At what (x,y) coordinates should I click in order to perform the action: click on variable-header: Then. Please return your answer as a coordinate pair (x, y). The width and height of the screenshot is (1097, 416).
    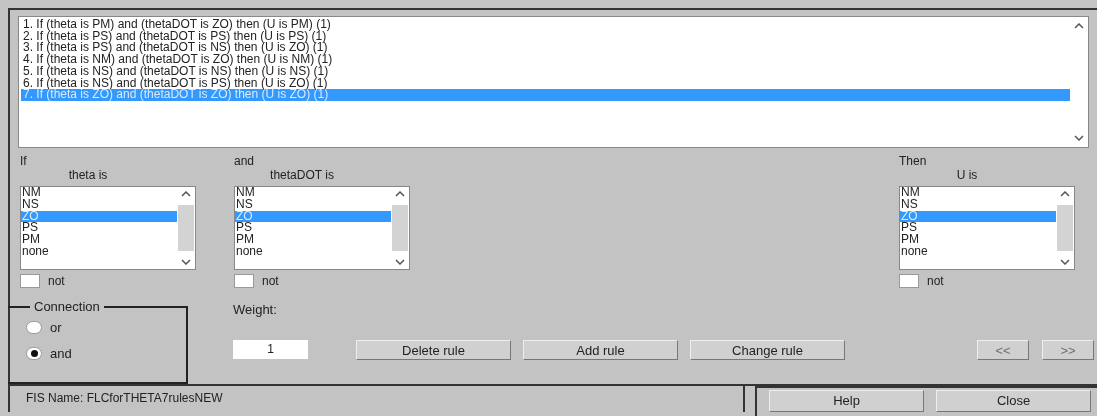
    Looking at the image, I should click on (913, 161).